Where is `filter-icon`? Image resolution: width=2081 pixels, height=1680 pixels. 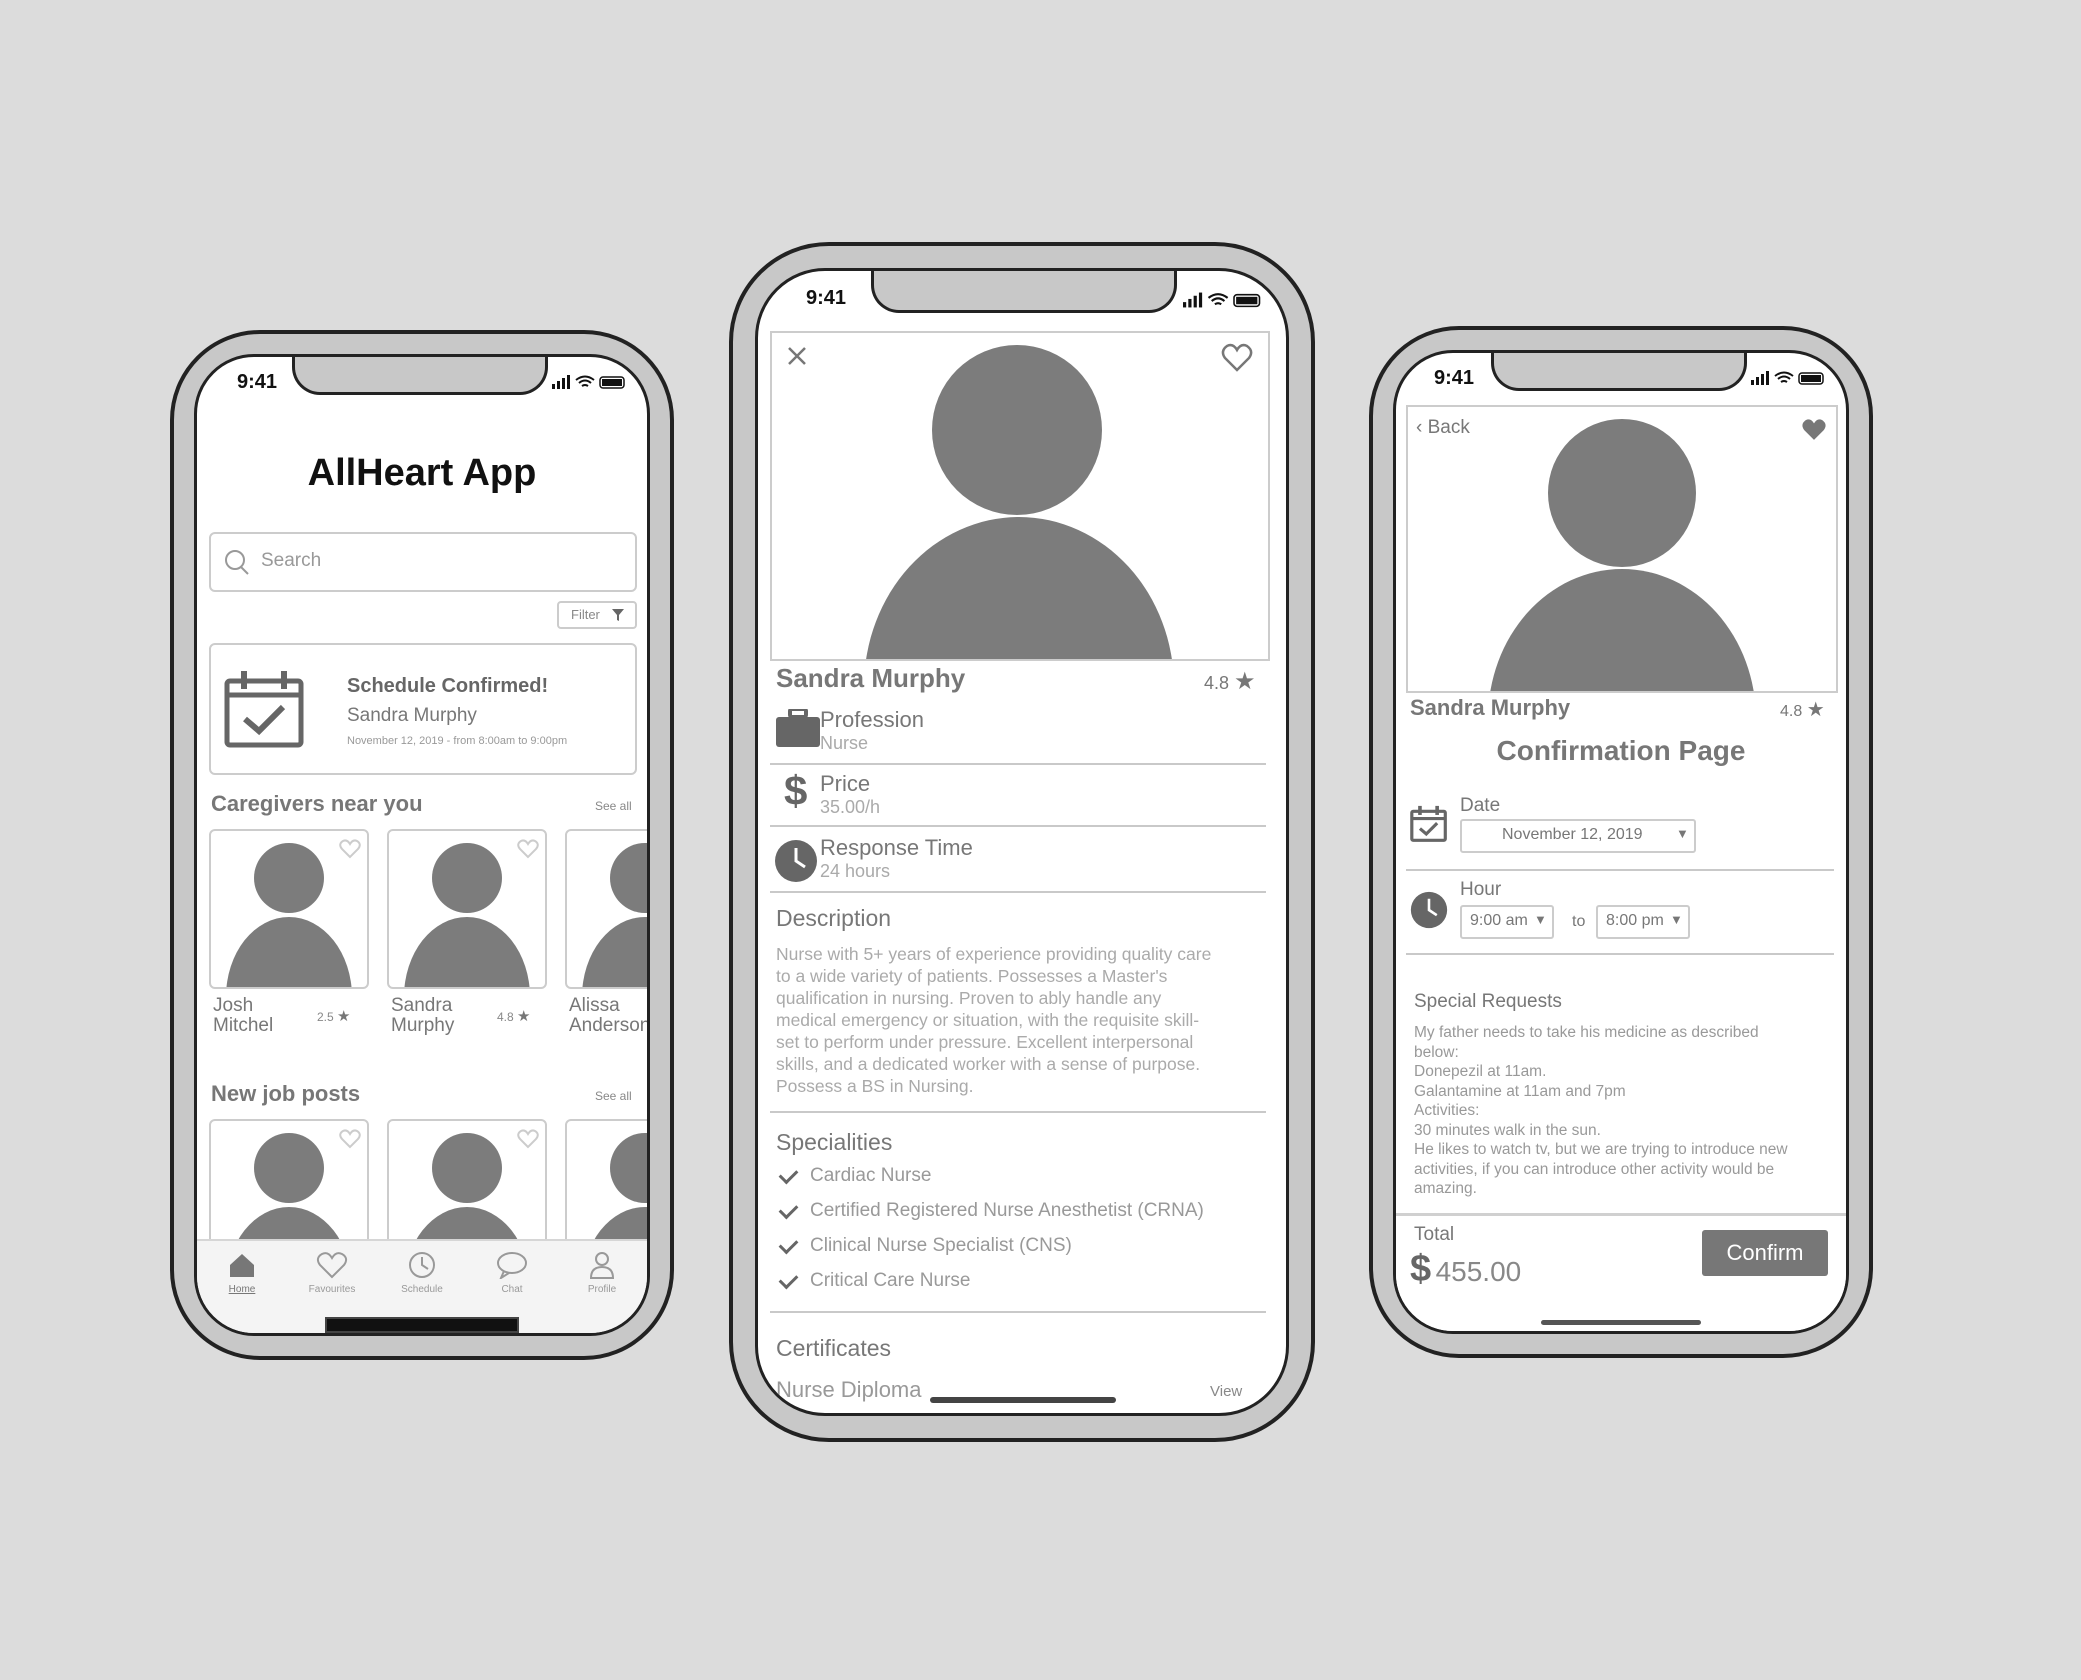 filter-icon is located at coordinates (618, 615).